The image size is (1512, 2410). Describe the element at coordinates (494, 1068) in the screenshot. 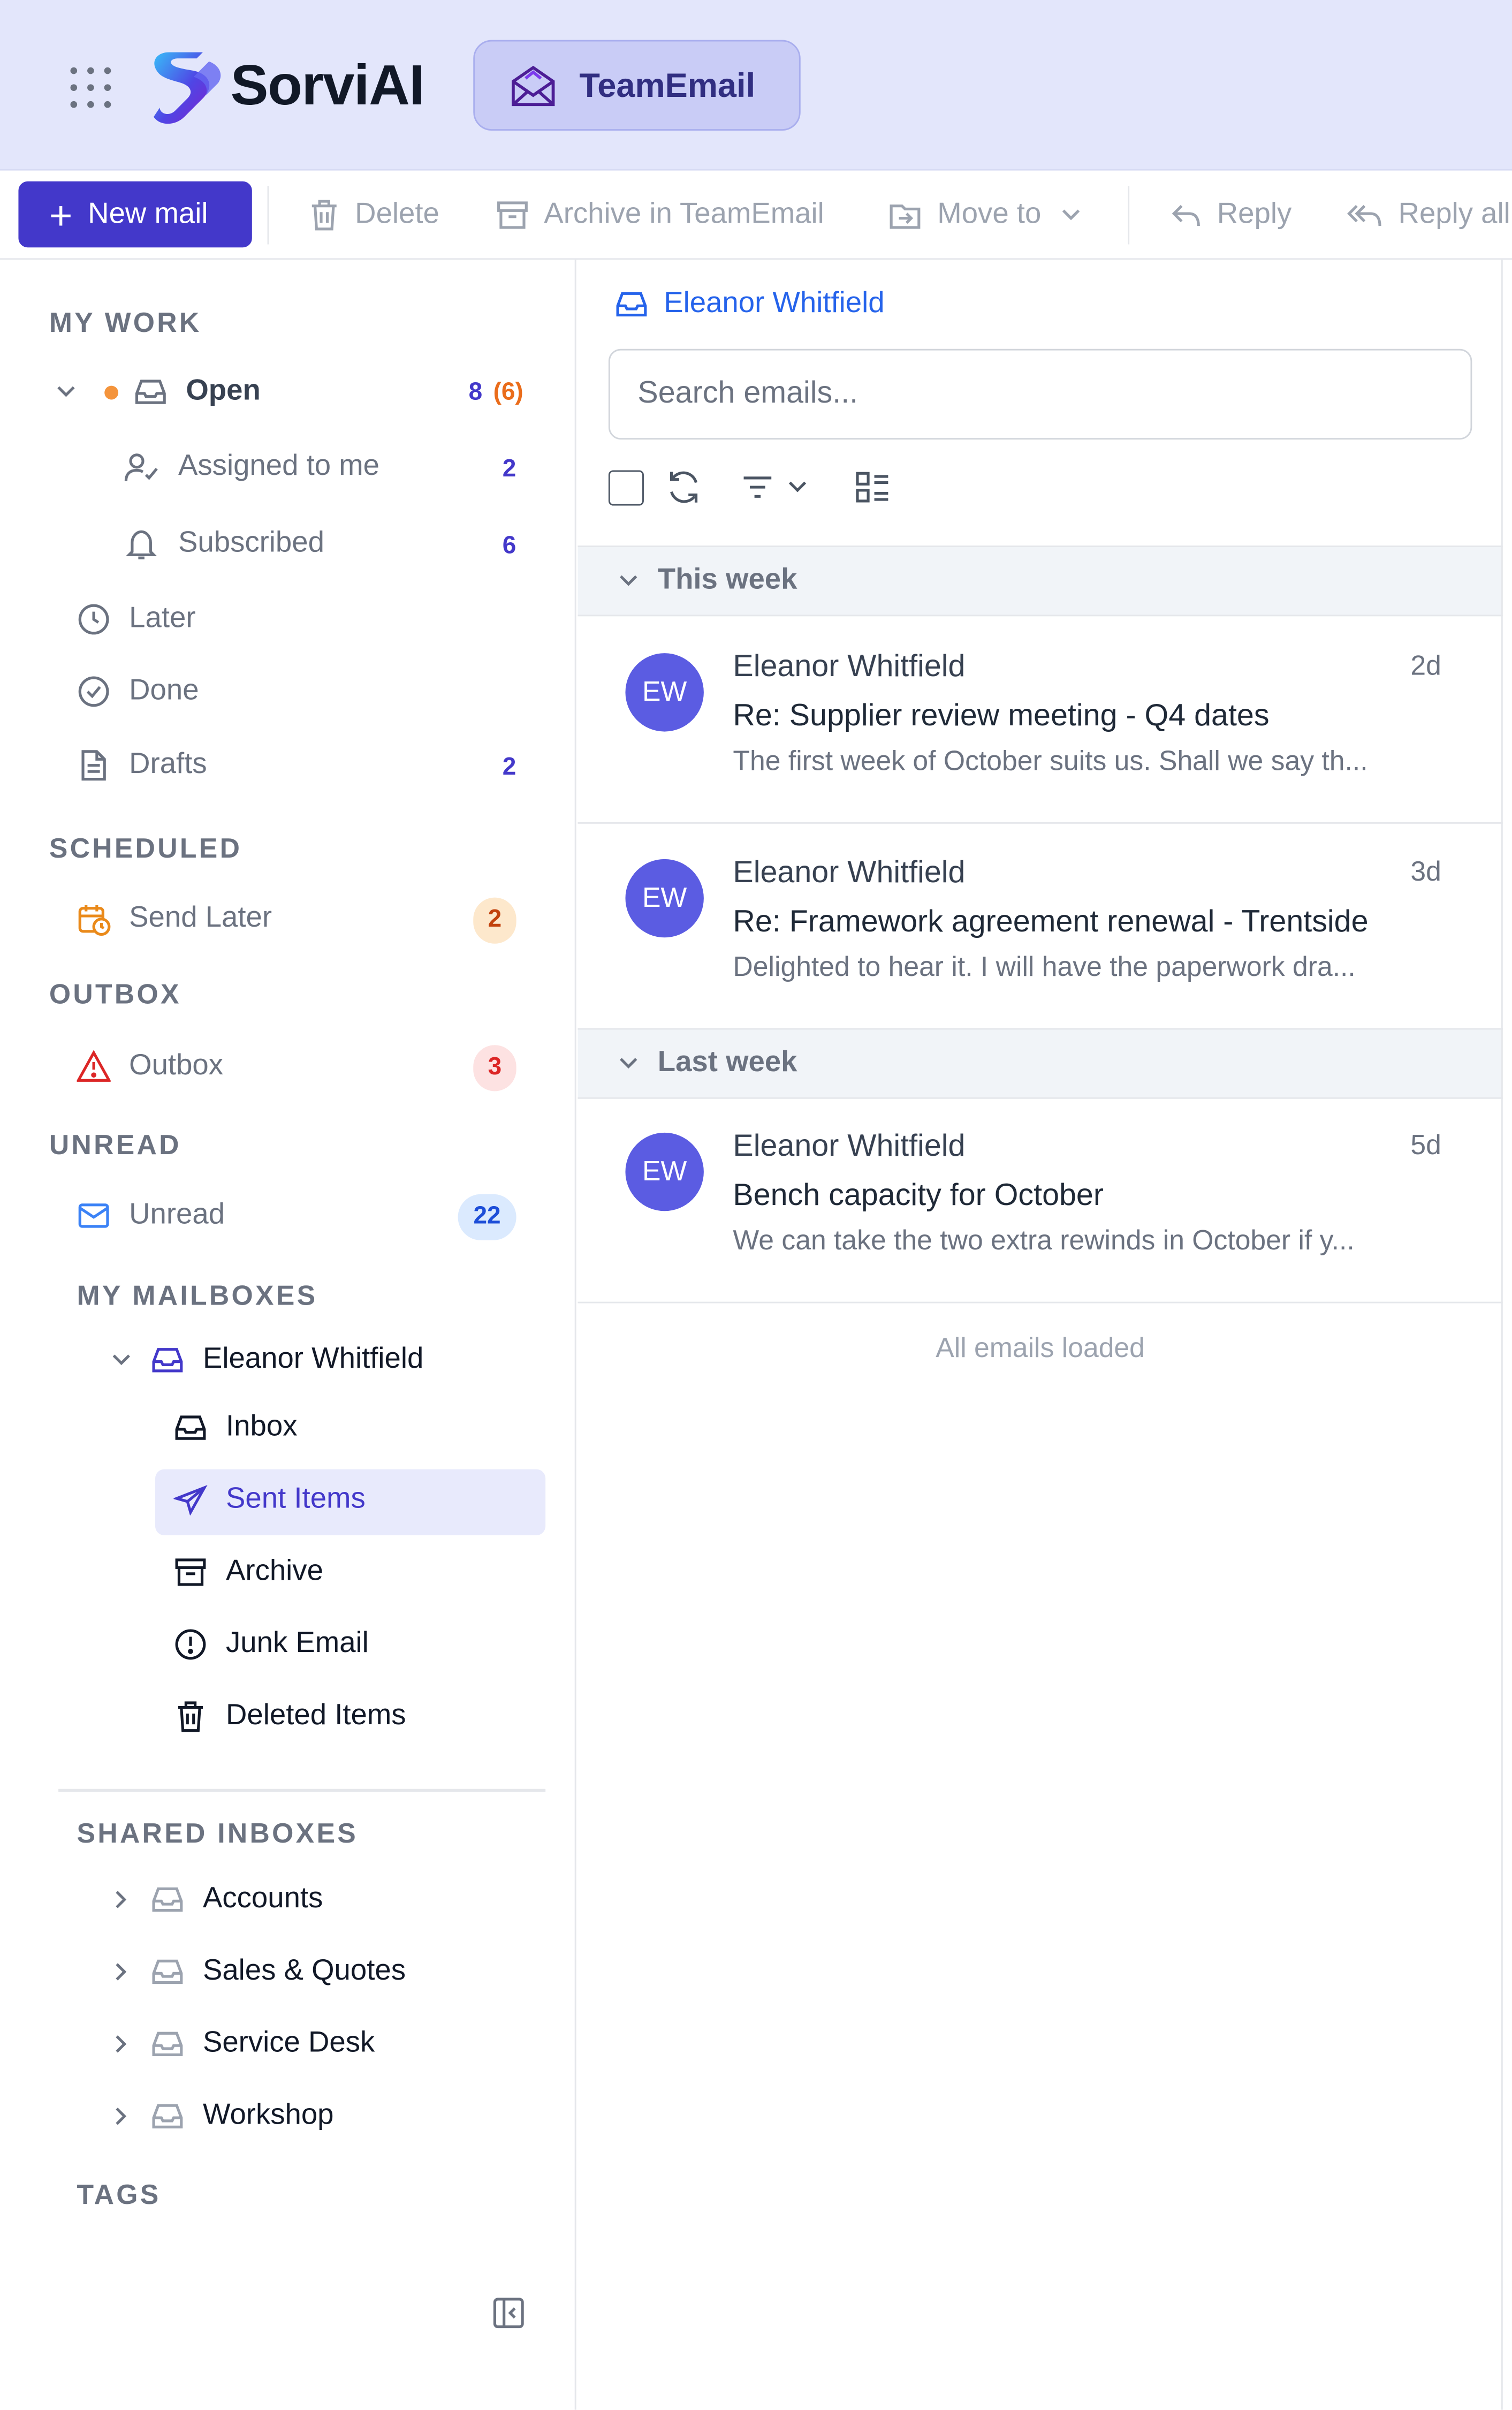

I see `outbox-count: 3` at that location.